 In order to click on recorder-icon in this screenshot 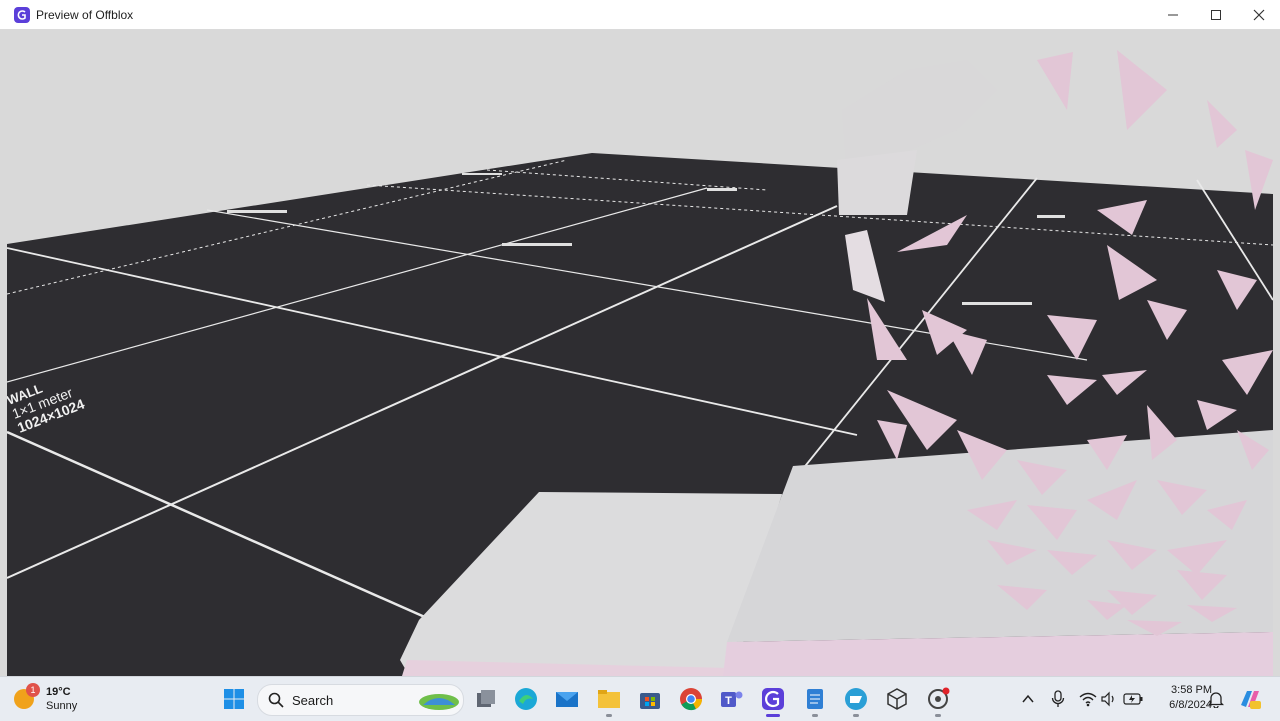, I will do `click(939, 698)`.